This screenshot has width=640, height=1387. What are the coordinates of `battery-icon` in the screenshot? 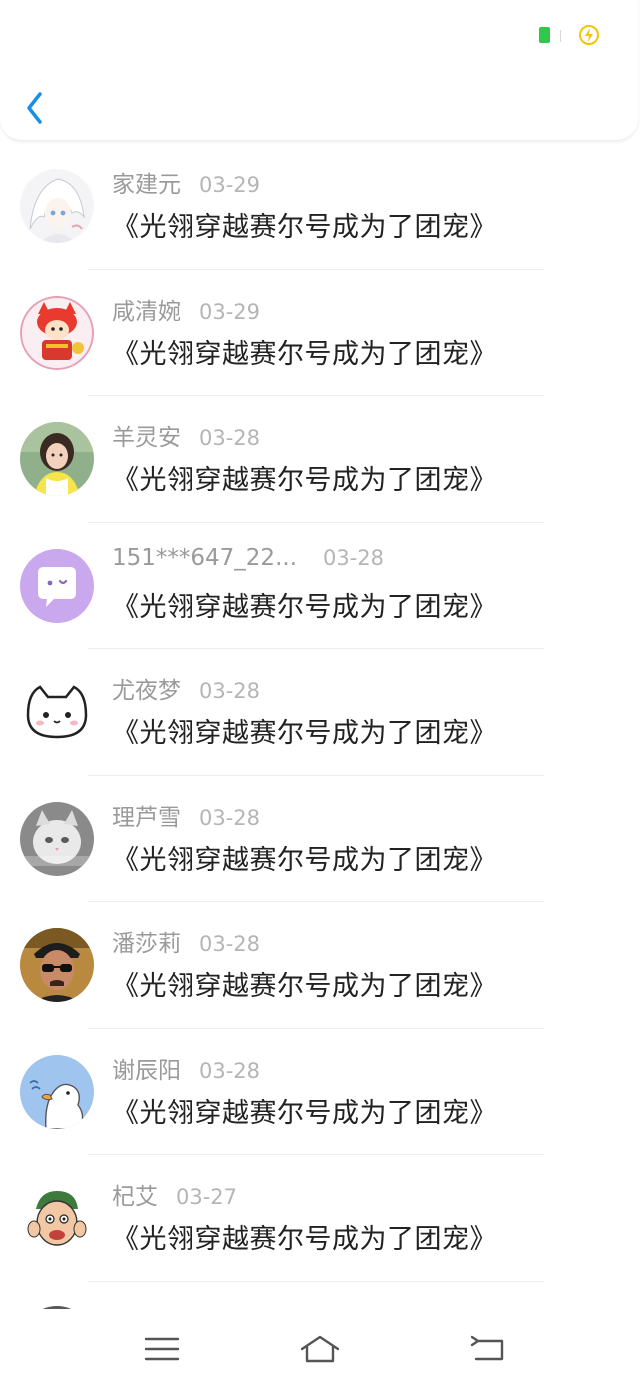 It's located at (544, 35).